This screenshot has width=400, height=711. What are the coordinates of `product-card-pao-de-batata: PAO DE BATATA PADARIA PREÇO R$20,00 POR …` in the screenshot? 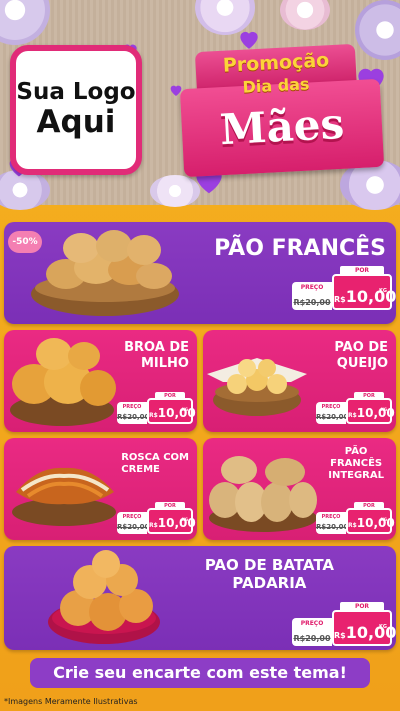 It's located at (200, 598).